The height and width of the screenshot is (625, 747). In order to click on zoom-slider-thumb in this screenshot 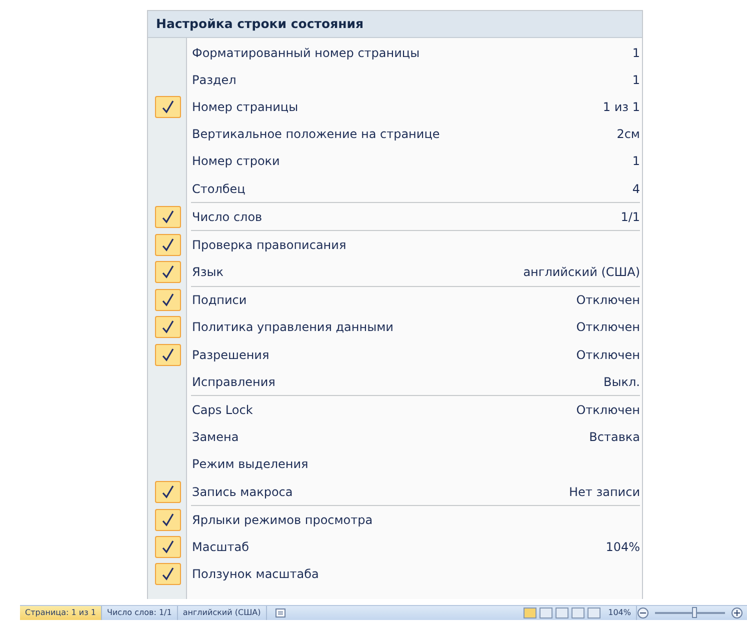, I will do `click(694, 612)`.